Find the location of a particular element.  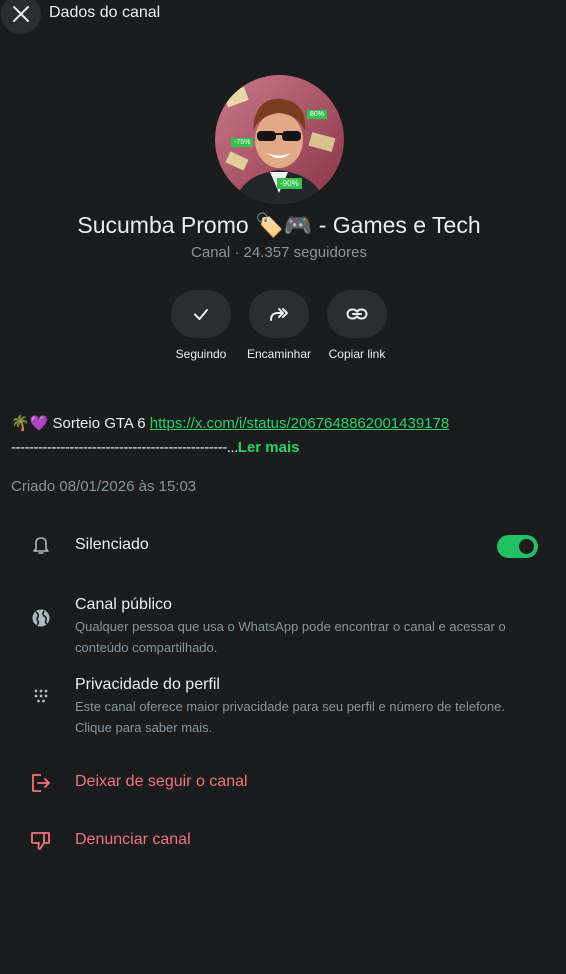

forward-button: Encaminhar is located at coordinates (279, 325).